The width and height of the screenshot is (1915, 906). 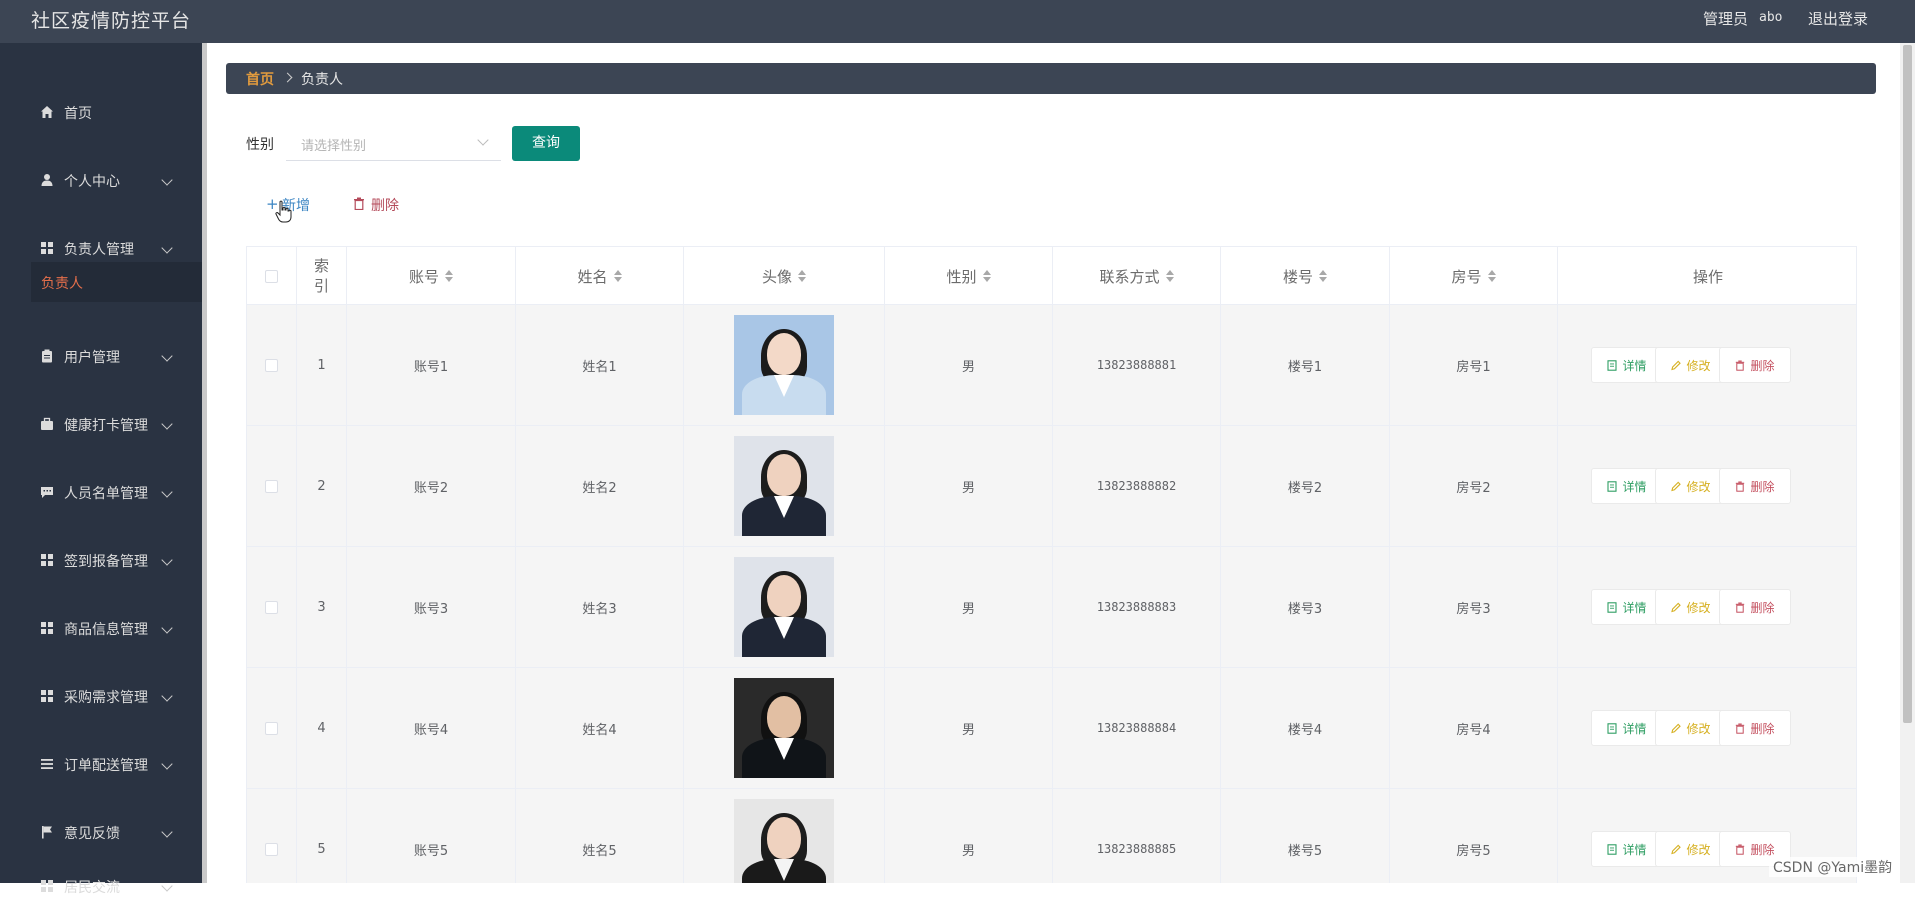 I want to click on sidebar-item-community: 居民交流, so click(x=101, y=886).